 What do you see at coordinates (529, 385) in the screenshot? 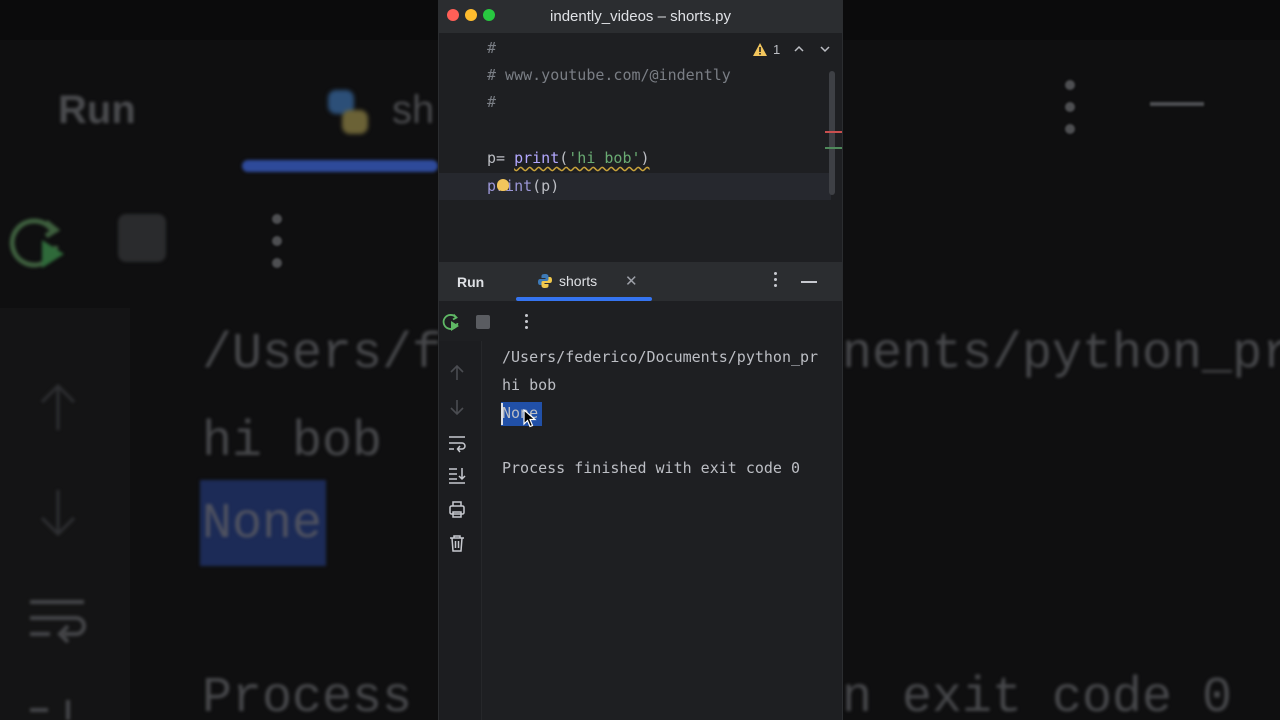
I see `console-line-hi-bob: hi bob` at bounding box center [529, 385].